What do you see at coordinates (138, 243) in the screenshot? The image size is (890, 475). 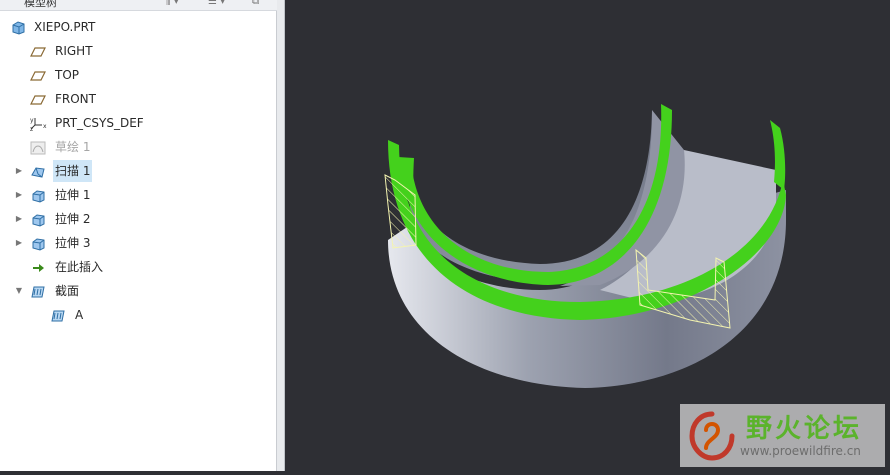 I see `tree-item: ▶ 拉伸 3` at bounding box center [138, 243].